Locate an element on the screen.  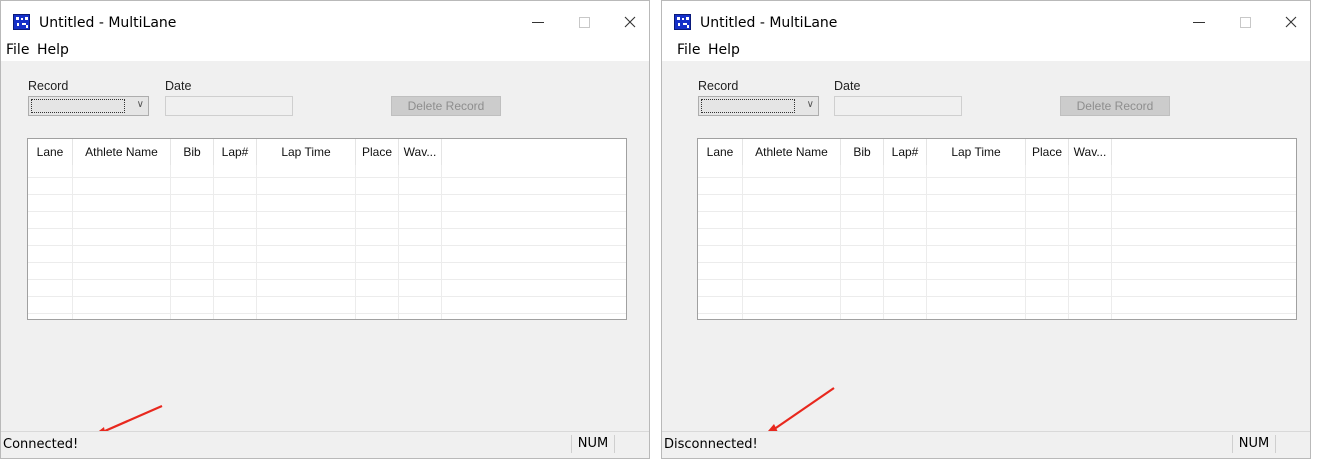
connection-status: Disconnected! is located at coordinates (711, 444).